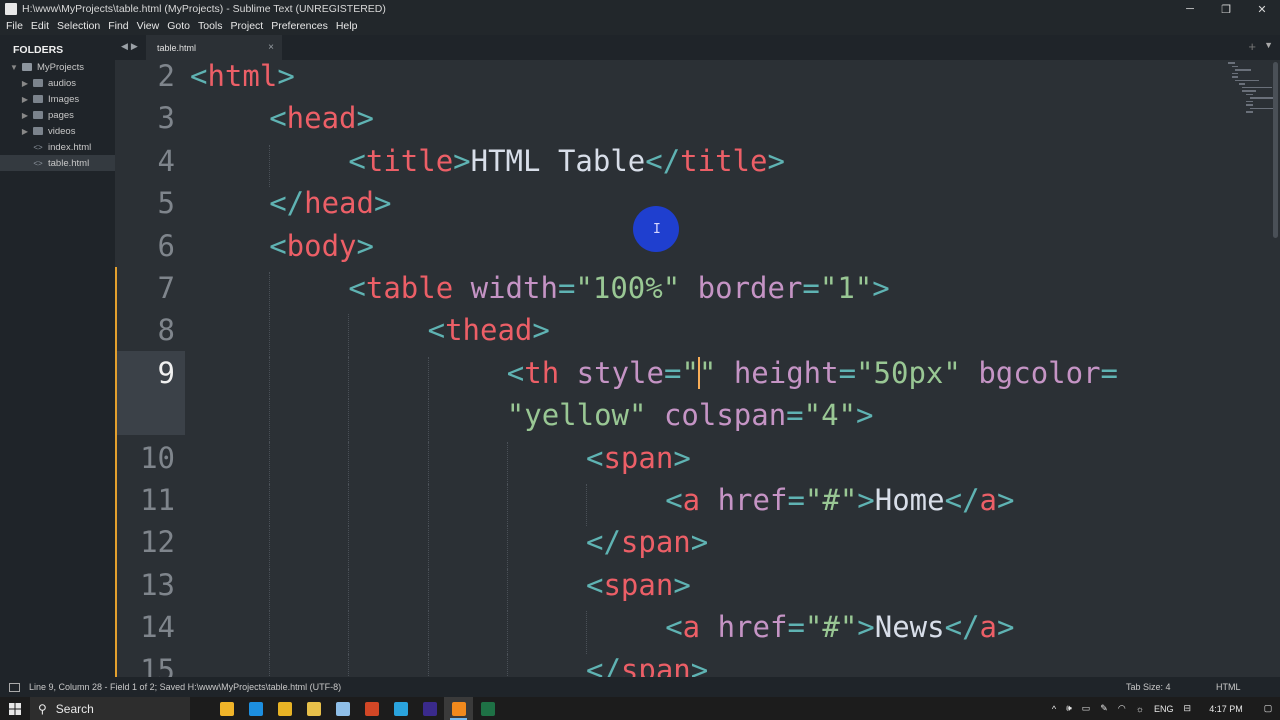 The width and height of the screenshot is (1280, 720). I want to click on expand-triangle-icon: ▼, so click(14, 67).